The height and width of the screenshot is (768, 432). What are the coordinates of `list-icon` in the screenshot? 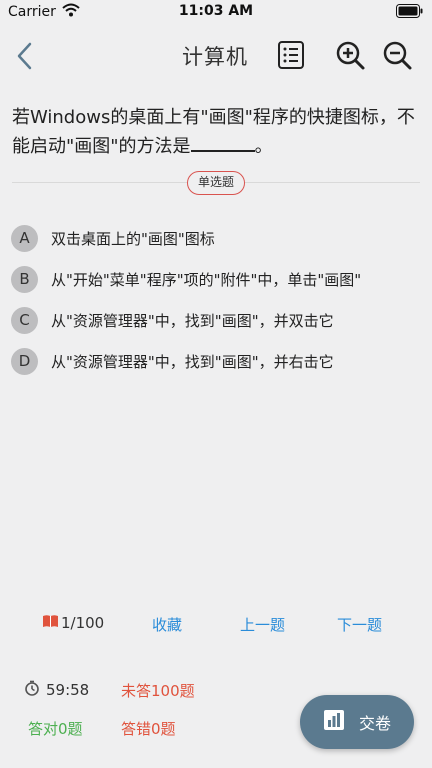 It's located at (291, 55).